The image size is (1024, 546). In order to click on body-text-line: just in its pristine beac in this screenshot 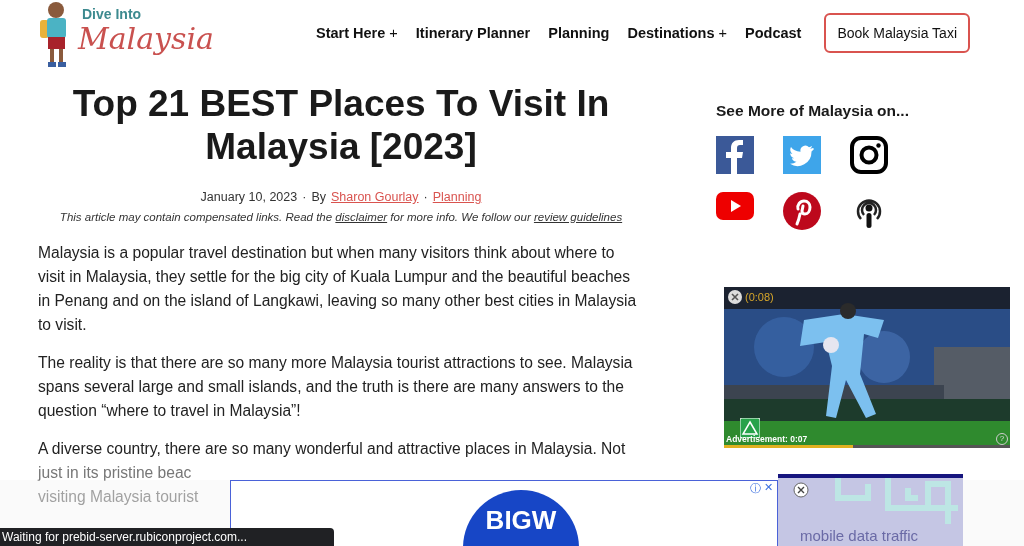, I will do `click(115, 473)`.